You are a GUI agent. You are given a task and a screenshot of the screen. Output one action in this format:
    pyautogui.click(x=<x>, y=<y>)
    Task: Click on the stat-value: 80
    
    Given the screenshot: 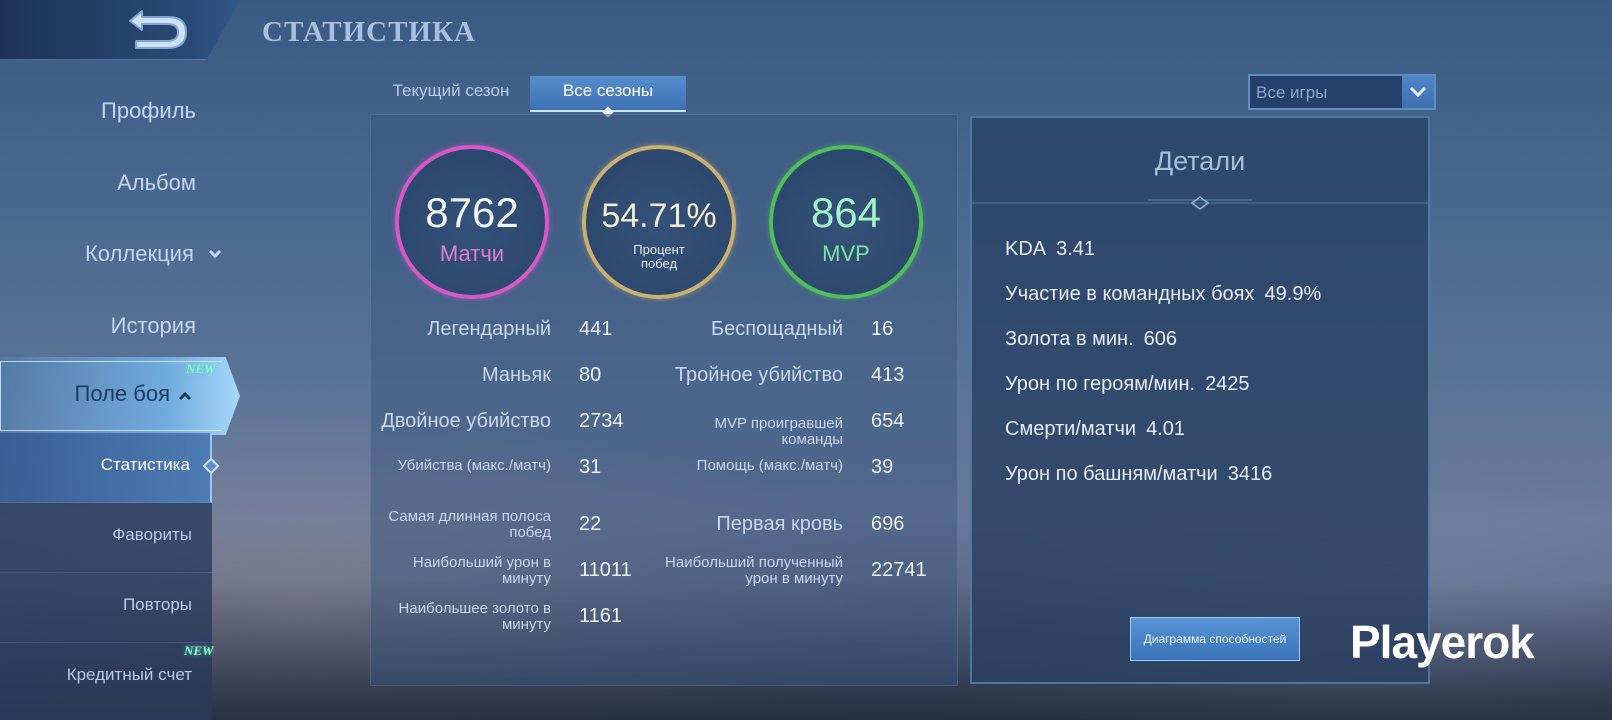 What is the action you would take?
    pyautogui.click(x=590, y=375)
    